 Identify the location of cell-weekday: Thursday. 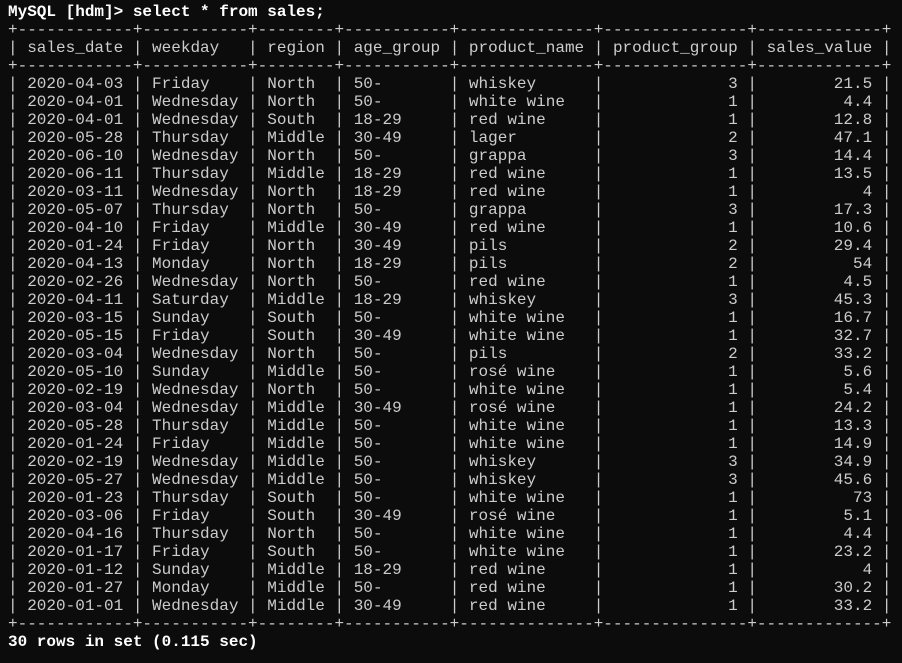
(195, 210).